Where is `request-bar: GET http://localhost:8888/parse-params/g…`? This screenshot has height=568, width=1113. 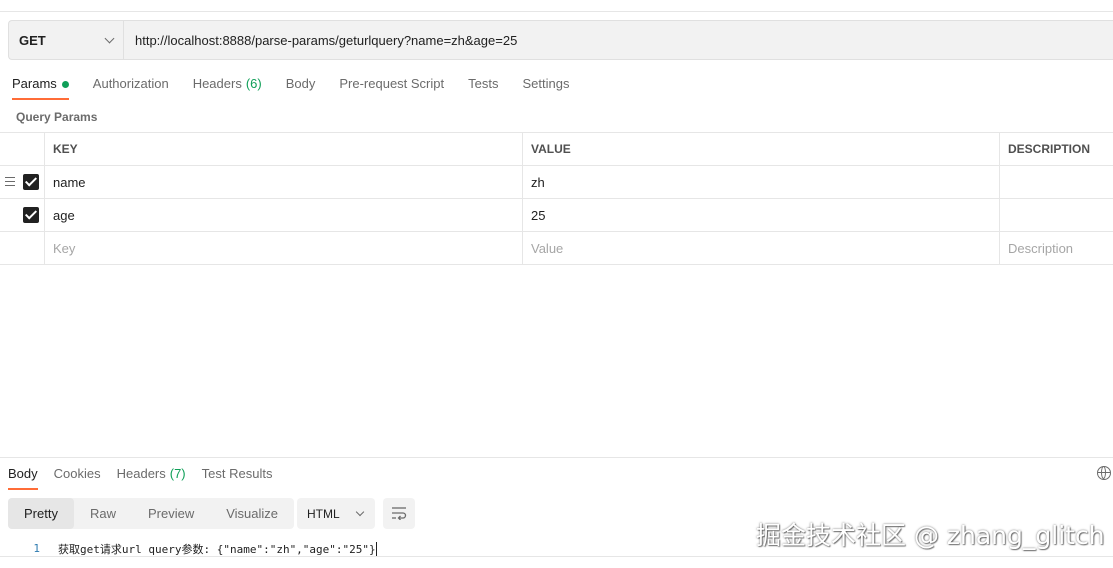 request-bar: GET http://localhost:8888/parse-params/g… is located at coordinates (560, 40).